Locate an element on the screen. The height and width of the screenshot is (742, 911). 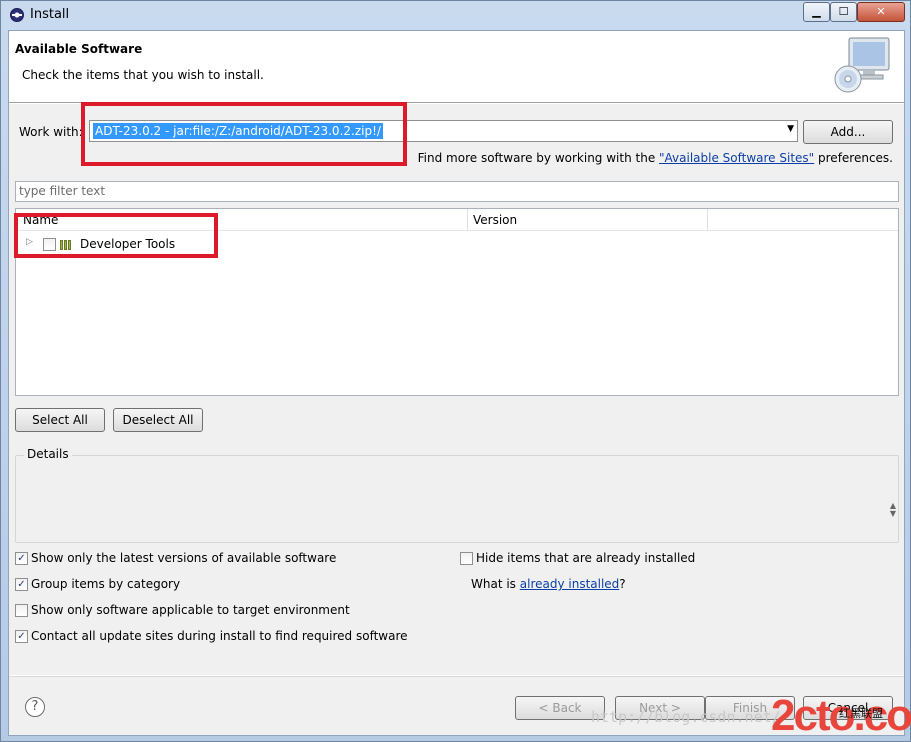
what-is-installed-text: What is already installed? is located at coordinates (548, 584).